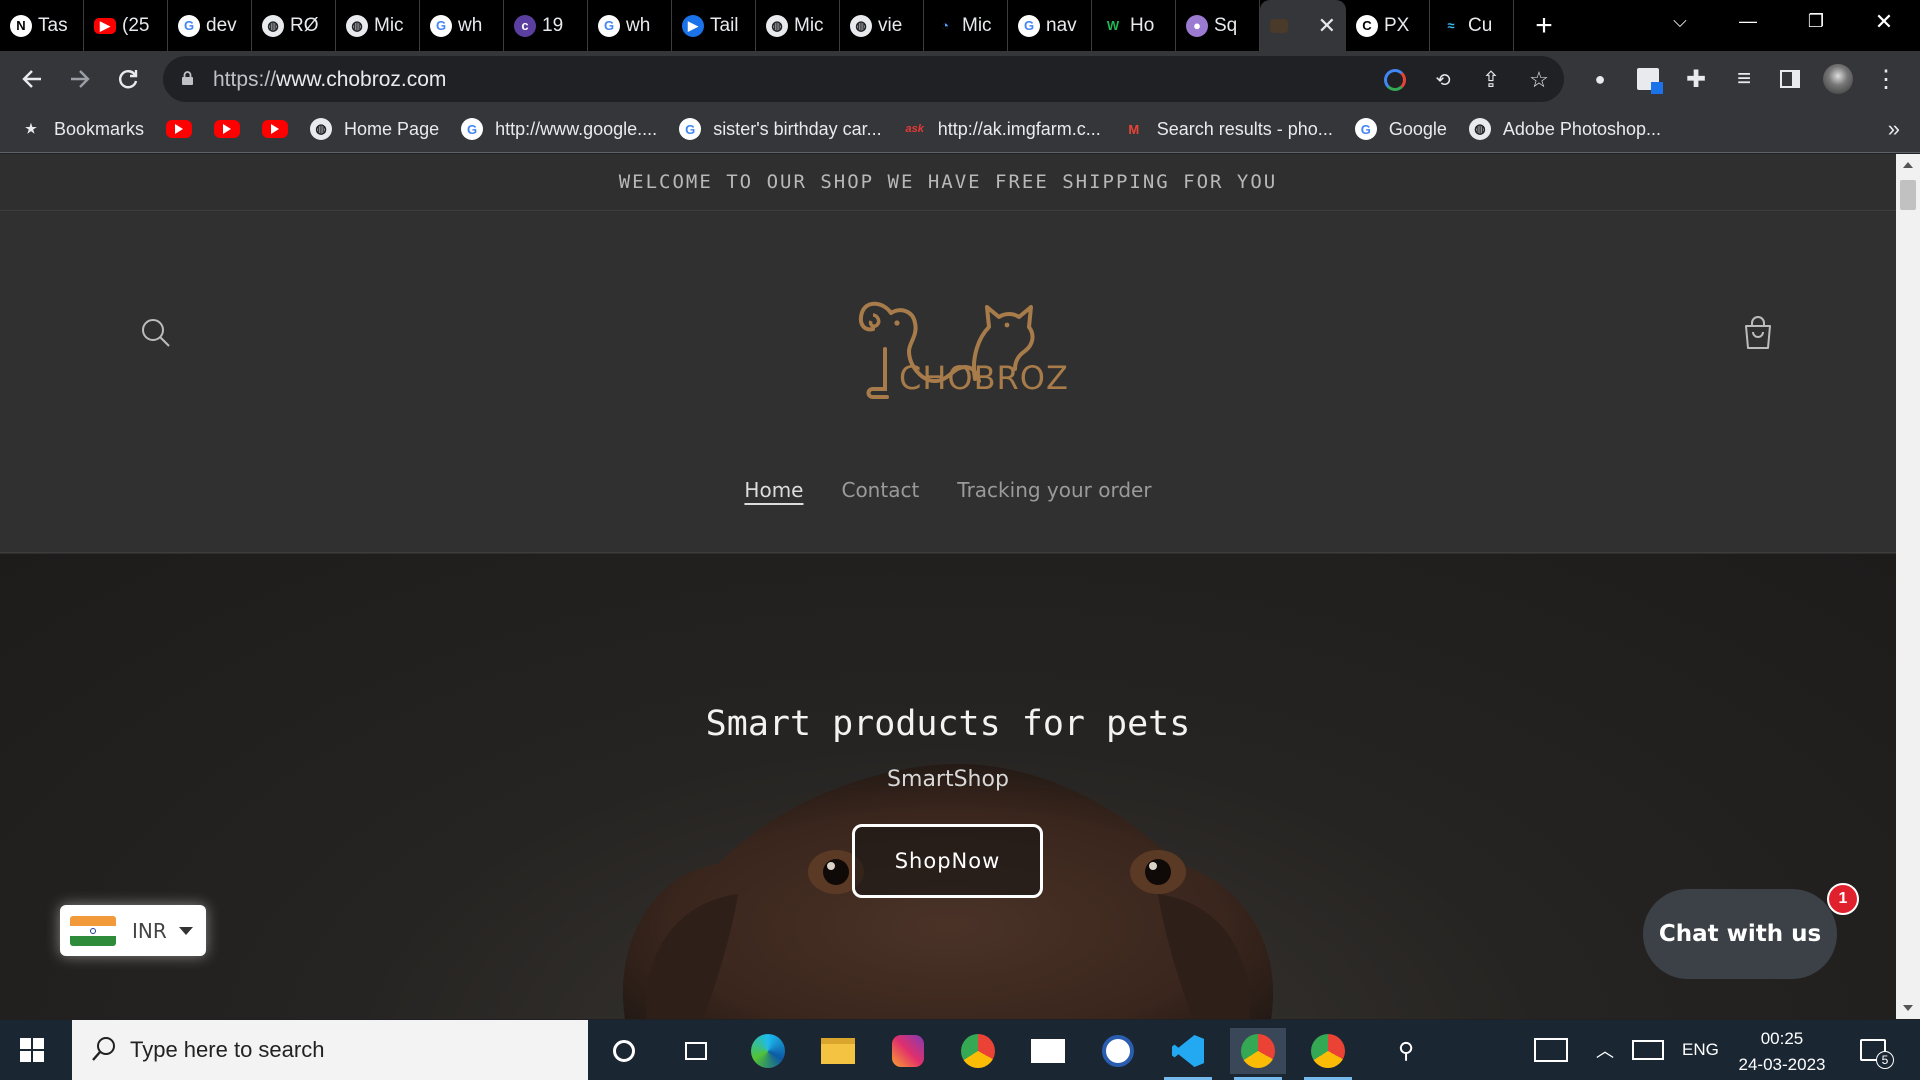 The height and width of the screenshot is (1080, 1920). What do you see at coordinates (1838, 79) in the screenshot?
I see `profile-avatar` at bounding box center [1838, 79].